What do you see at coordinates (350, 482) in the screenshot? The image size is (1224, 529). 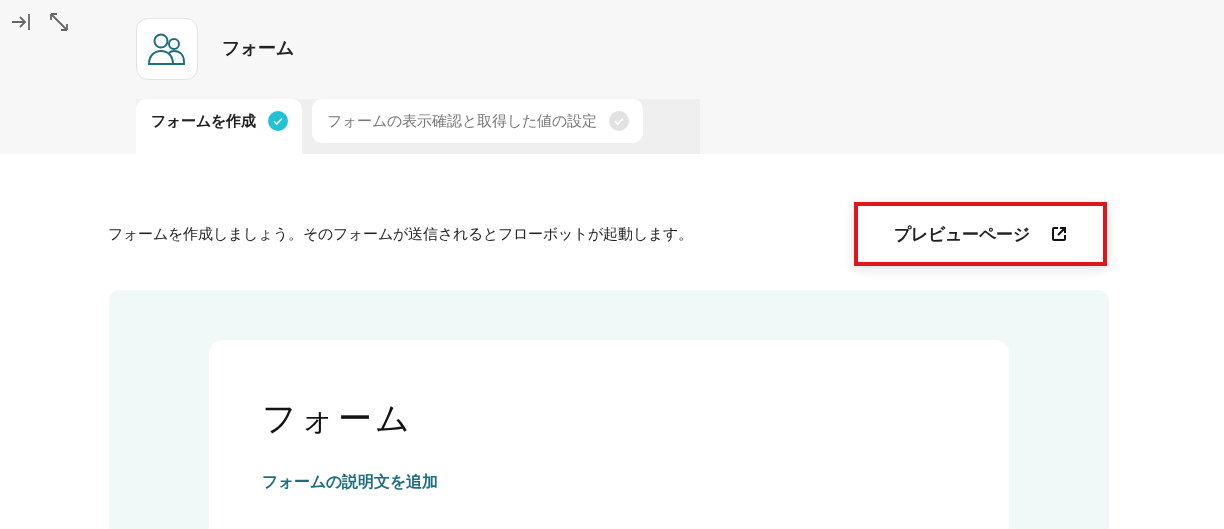 I see `add-description-link: フォームの説明文を追加` at bounding box center [350, 482].